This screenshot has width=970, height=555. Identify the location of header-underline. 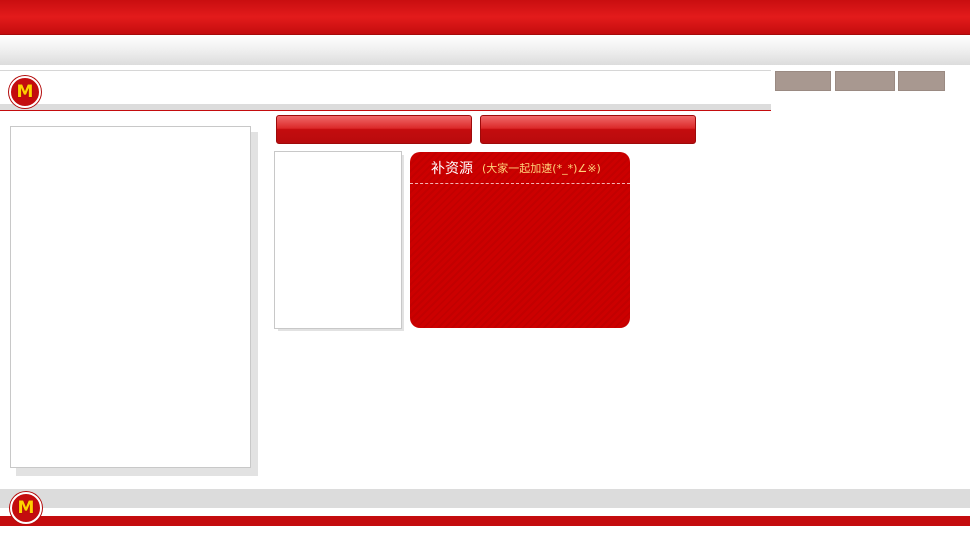
(385, 107).